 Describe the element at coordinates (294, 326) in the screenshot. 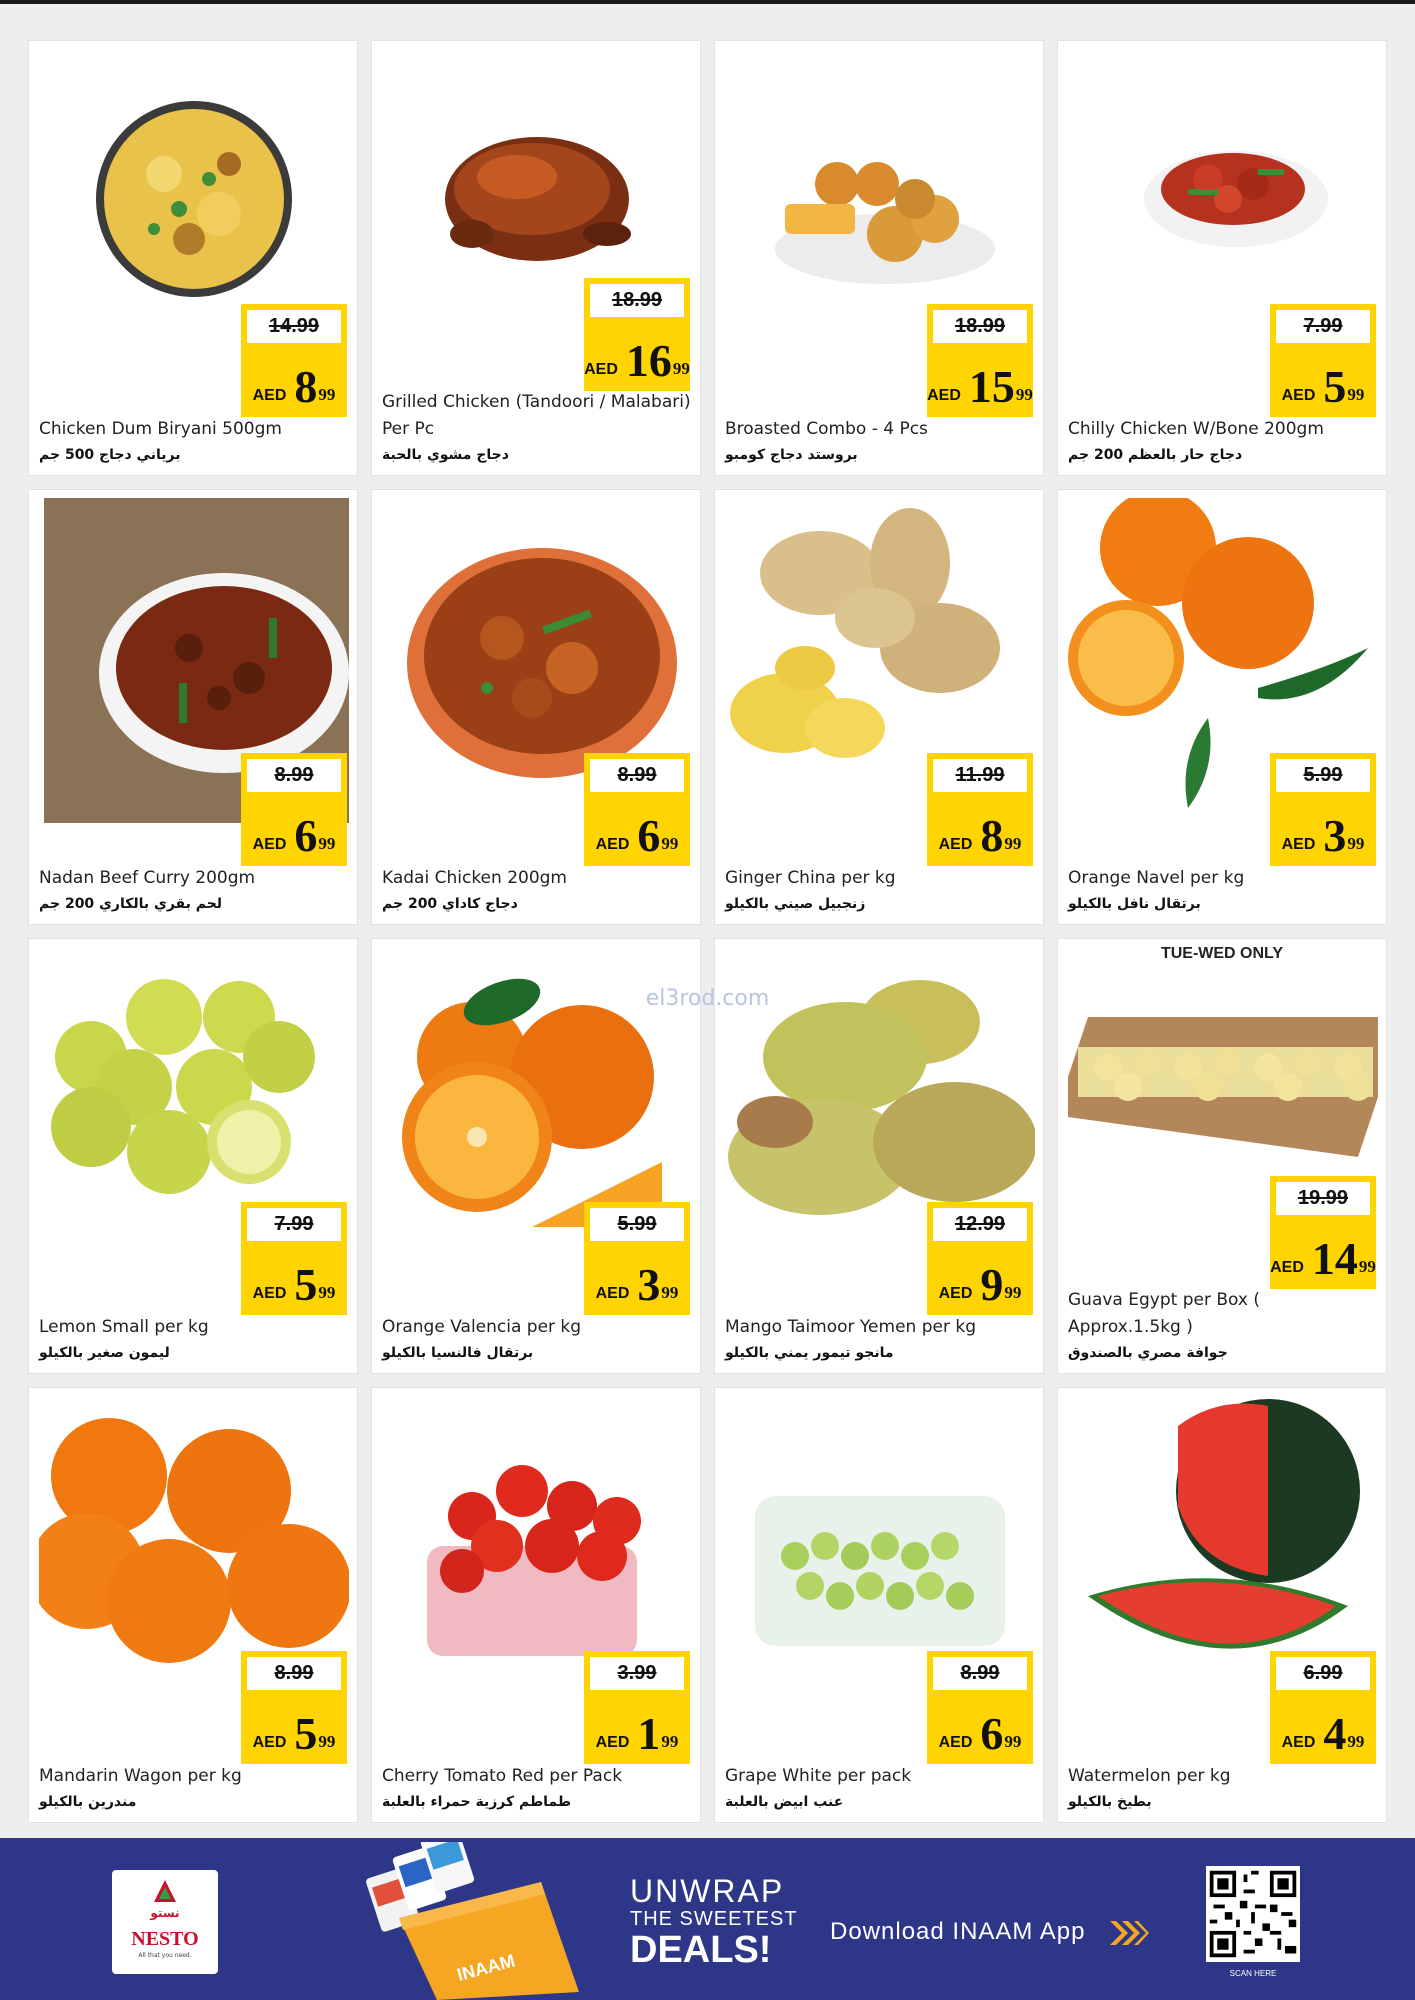

I see `old-price: 14.99` at that location.